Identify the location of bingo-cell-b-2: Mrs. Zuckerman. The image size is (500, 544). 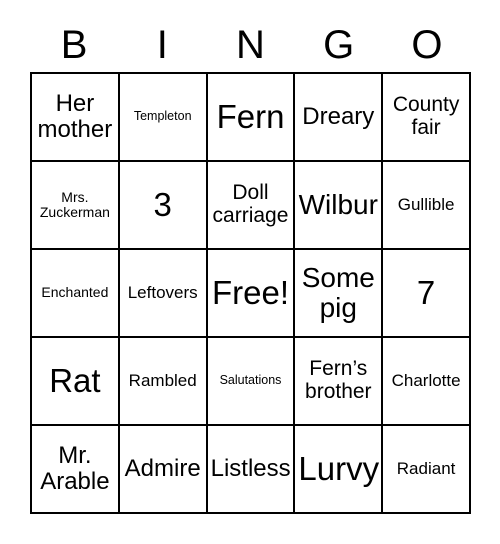
(76, 206).